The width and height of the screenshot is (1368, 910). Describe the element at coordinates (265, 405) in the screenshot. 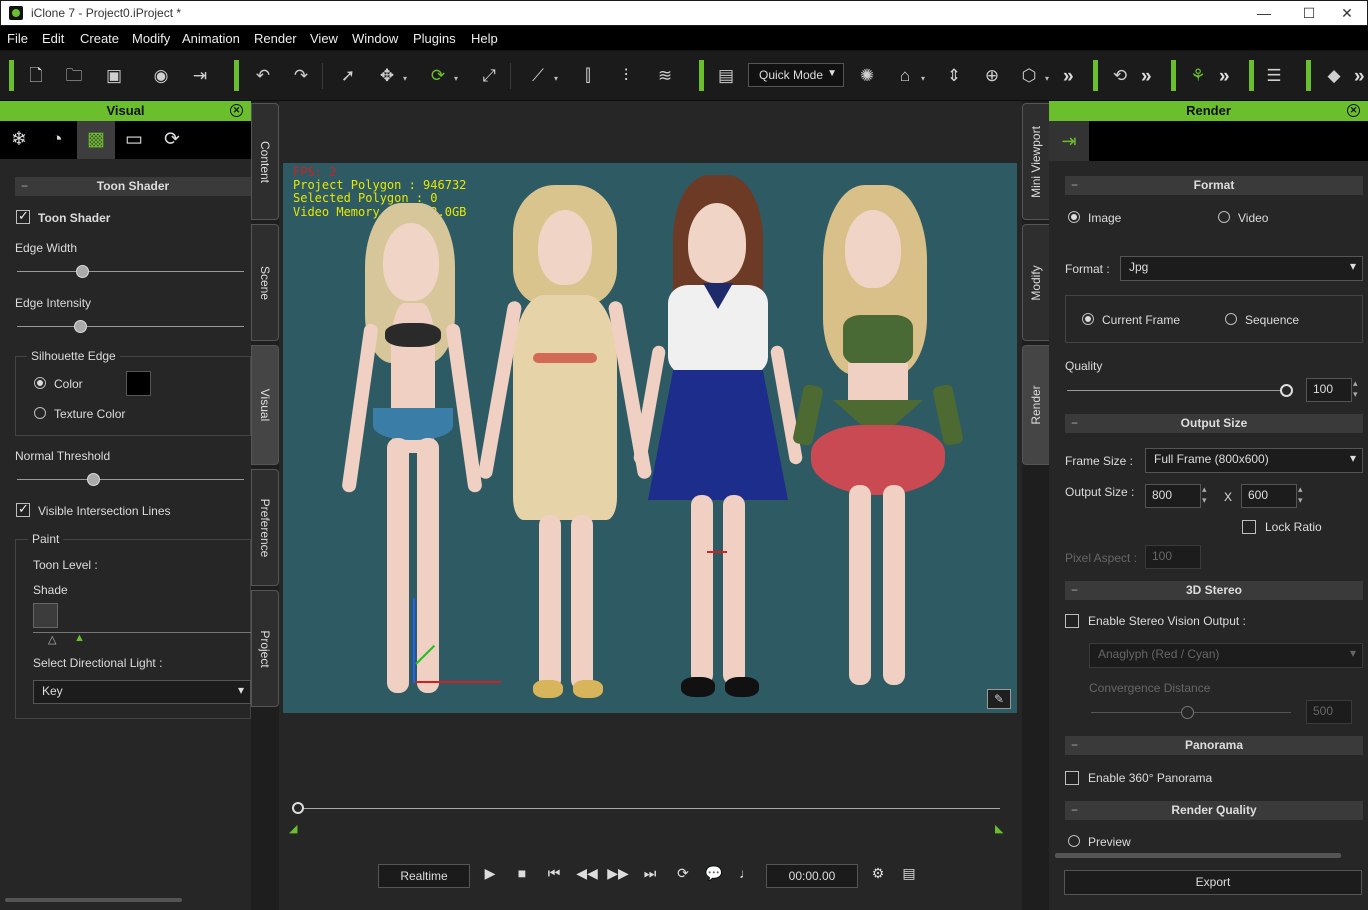

I see `tab-visual: Visual` at that location.